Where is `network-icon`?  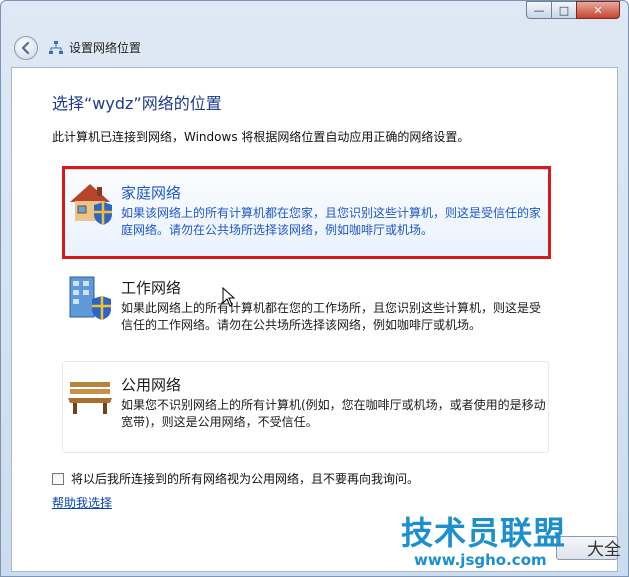 network-icon is located at coordinates (56, 47).